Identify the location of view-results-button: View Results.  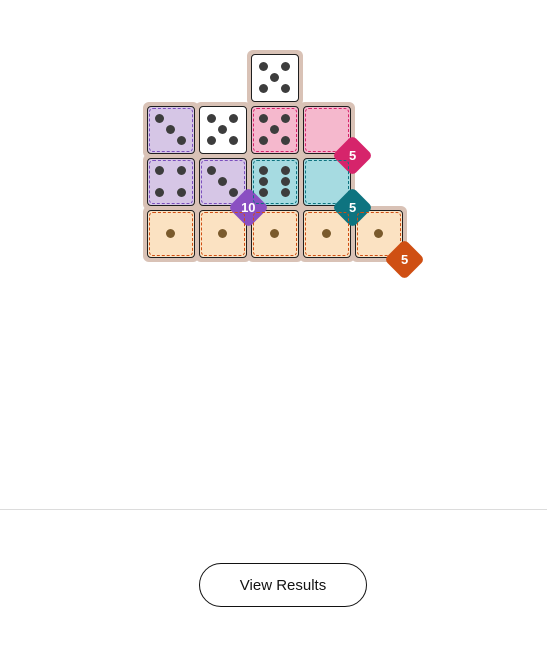
(283, 585).